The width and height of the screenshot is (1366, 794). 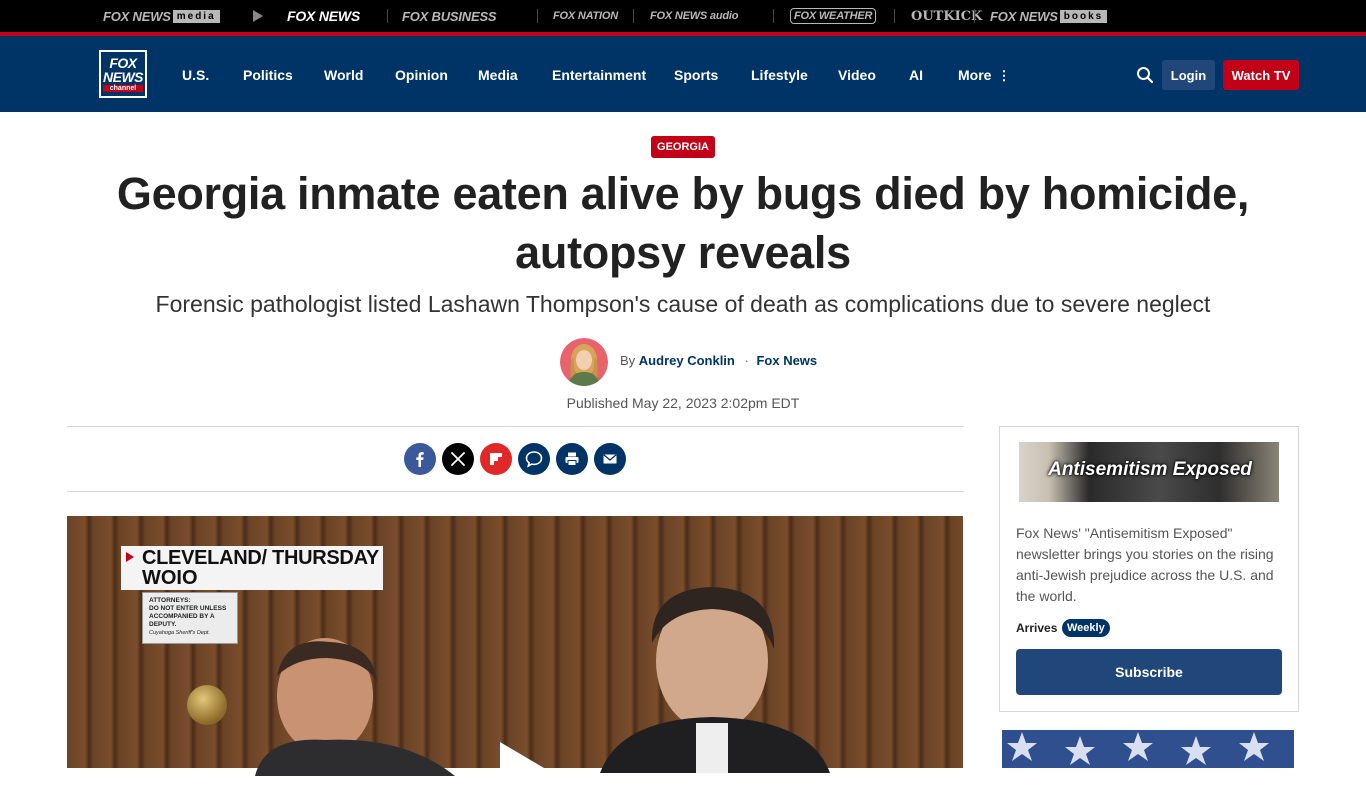 What do you see at coordinates (258, 16) in the screenshot?
I see `play-arrow-icon` at bounding box center [258, 16].